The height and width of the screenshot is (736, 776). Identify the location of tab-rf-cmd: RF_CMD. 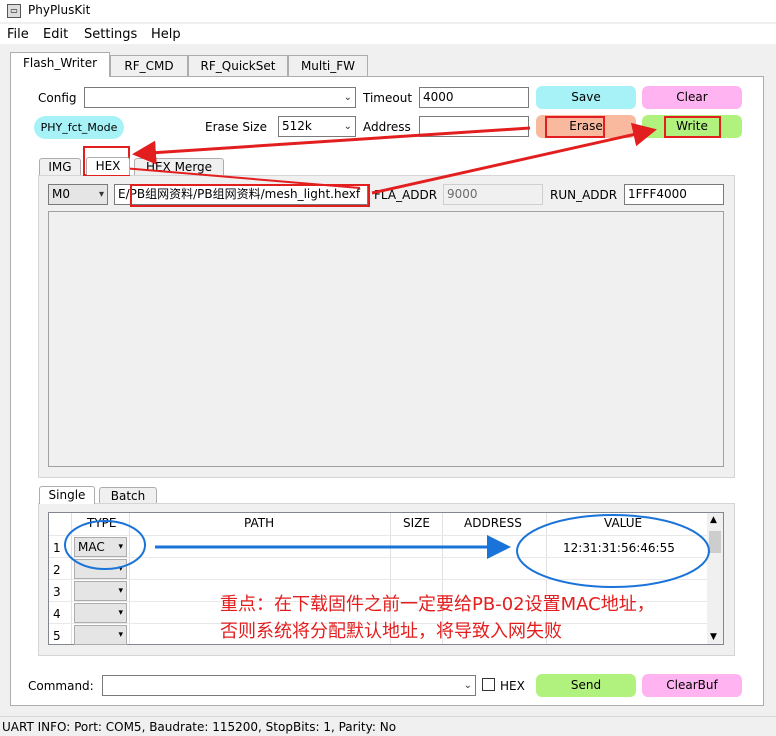
(149, 66).